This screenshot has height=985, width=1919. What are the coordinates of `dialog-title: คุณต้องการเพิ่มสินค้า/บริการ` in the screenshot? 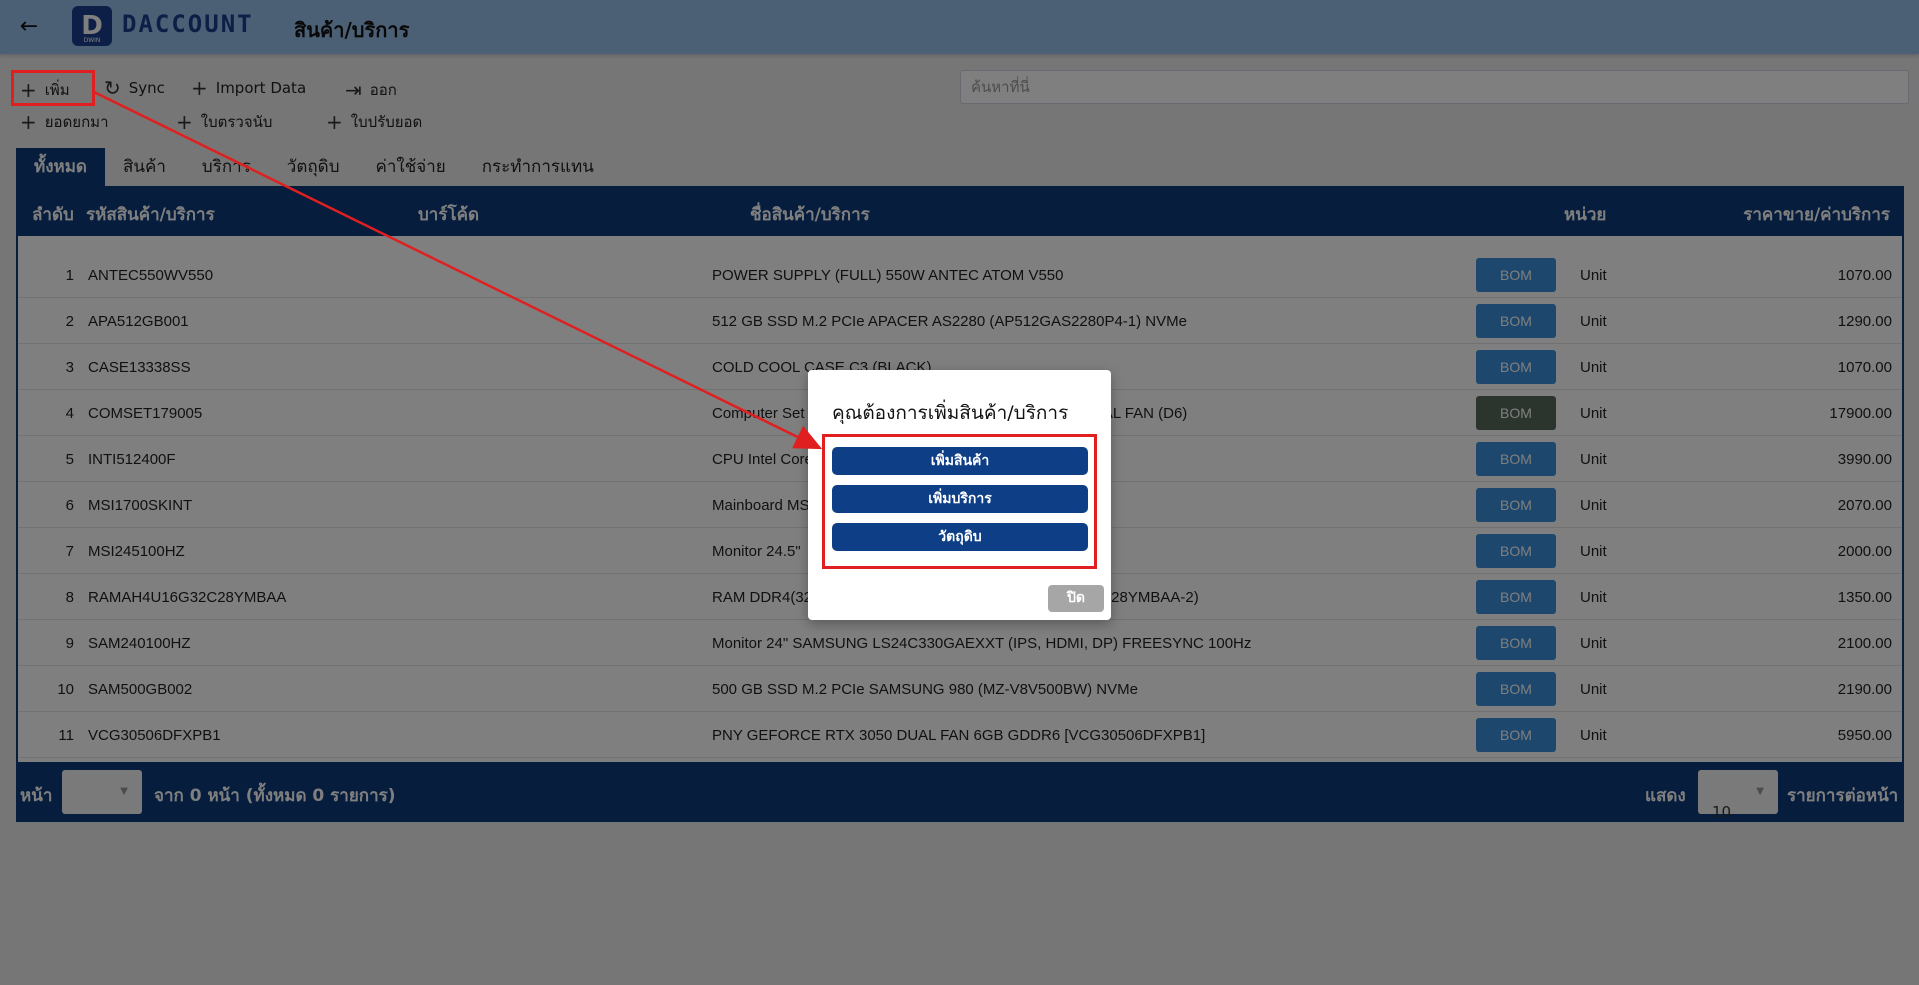 It's located at (950, 413).